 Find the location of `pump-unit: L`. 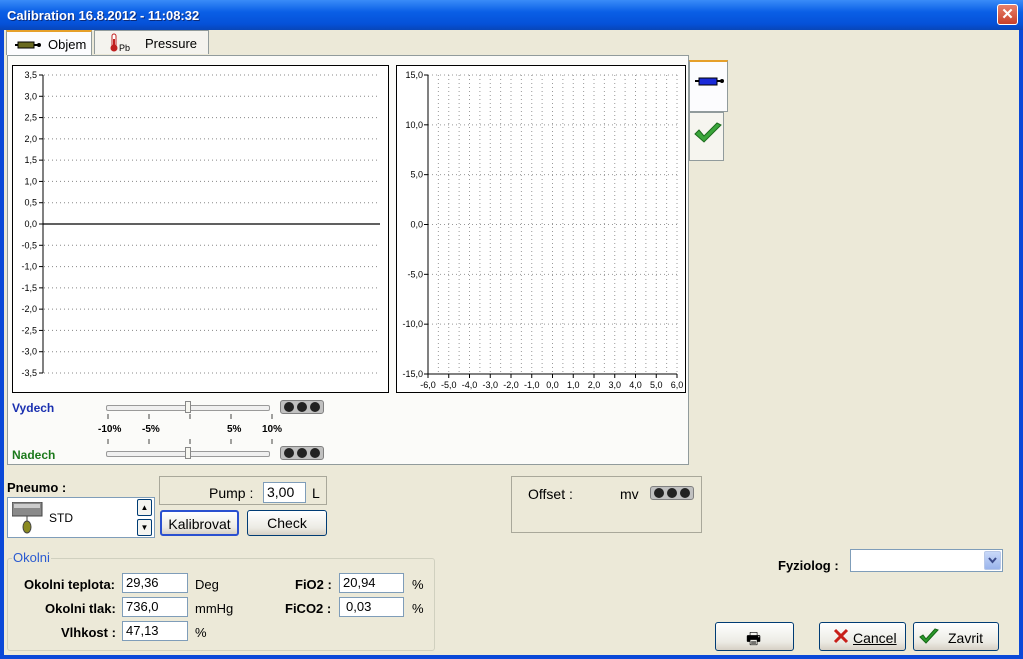

pump-unit: L is located at coordinates (316, 493).